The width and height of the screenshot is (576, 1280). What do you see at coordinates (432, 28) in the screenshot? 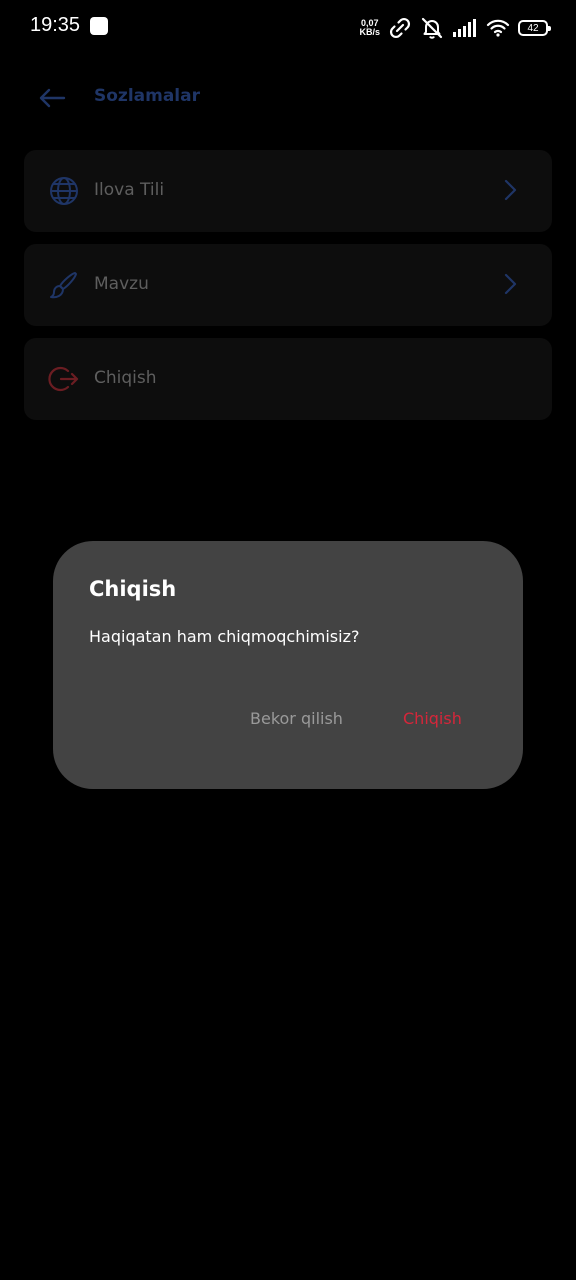
I see `silent-bell-icon` at bounding box center [432, 28].